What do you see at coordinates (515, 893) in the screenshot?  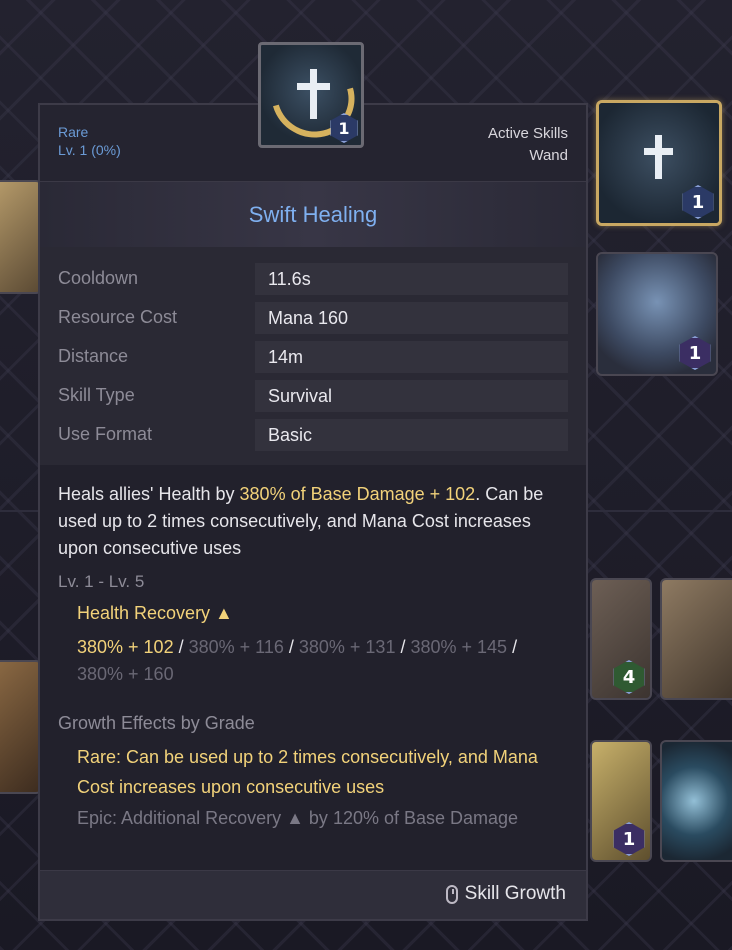 I see `skill-growth-label: Skill Growth` at bounding box center [515, 893].